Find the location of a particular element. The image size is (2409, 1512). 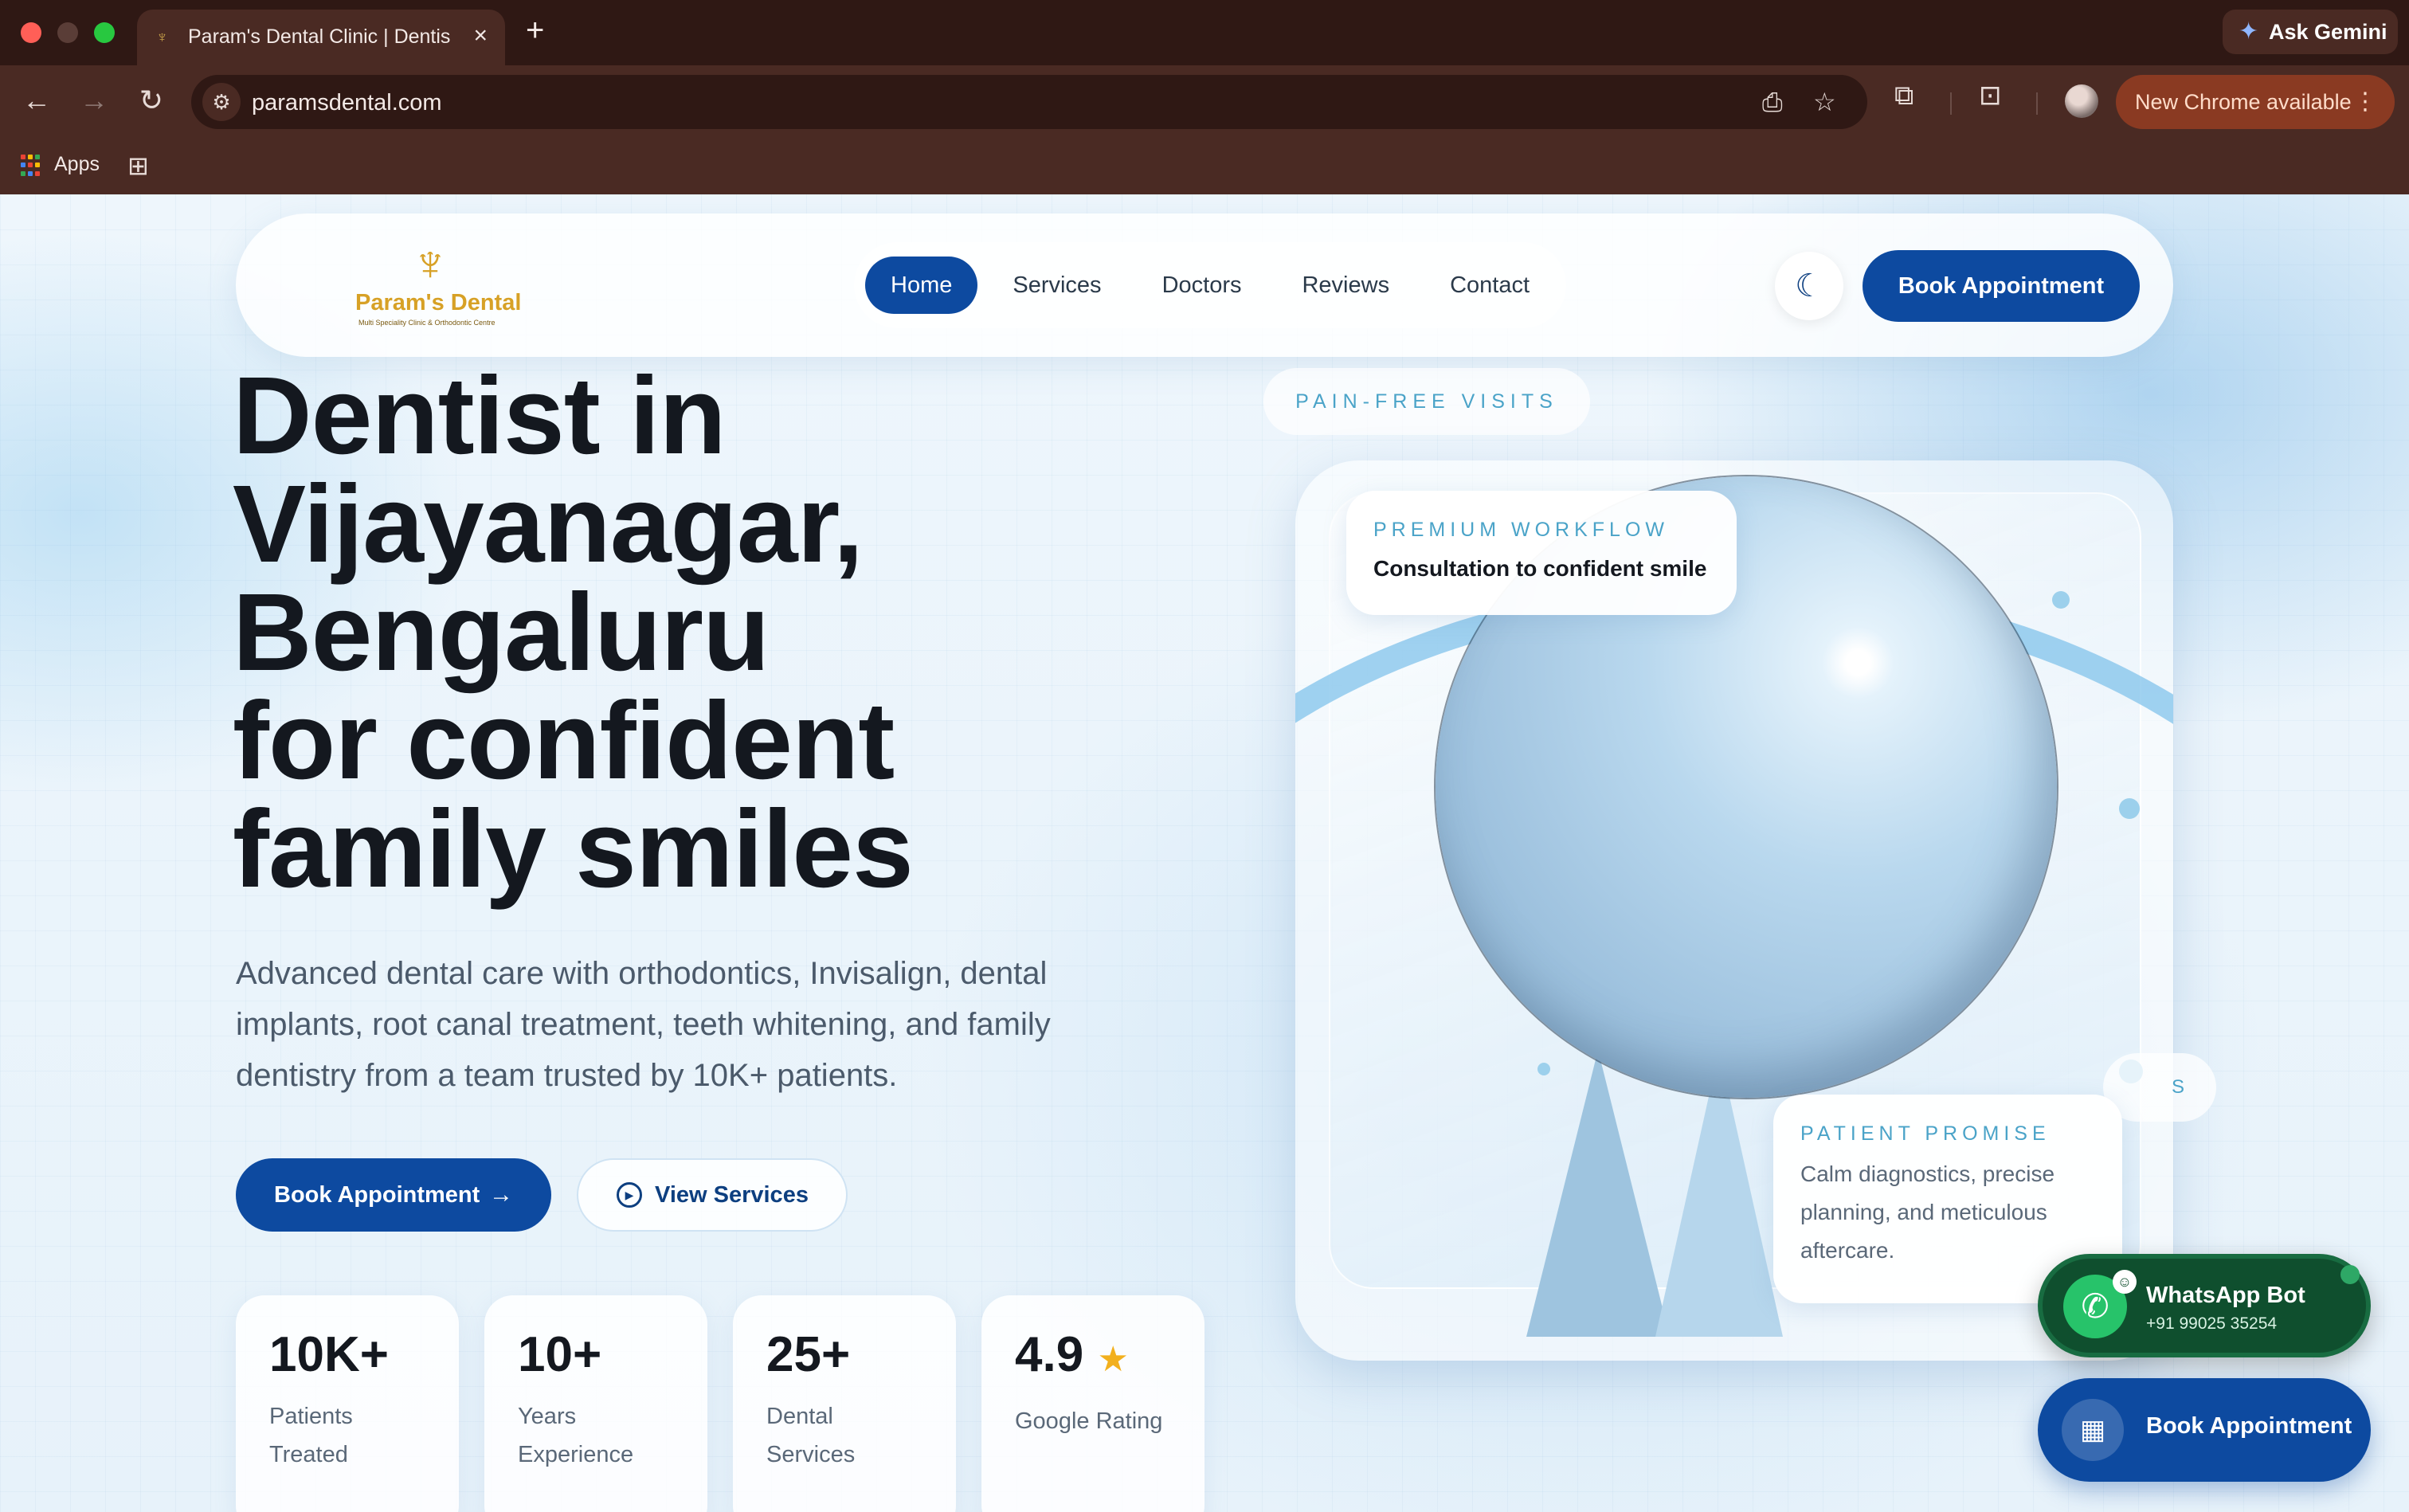

ask-gemini-label: Ask Gemini is located at coordinates (2328, 32).